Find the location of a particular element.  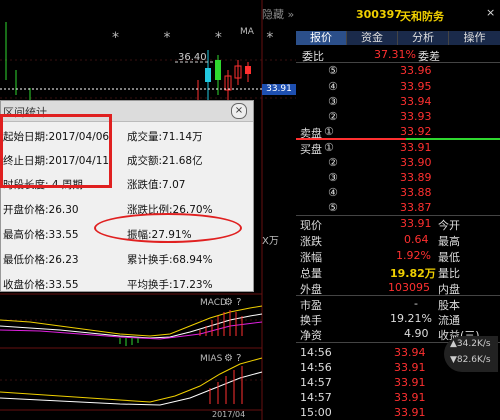

high-label: 最高 is located at coordinates (449, 241).